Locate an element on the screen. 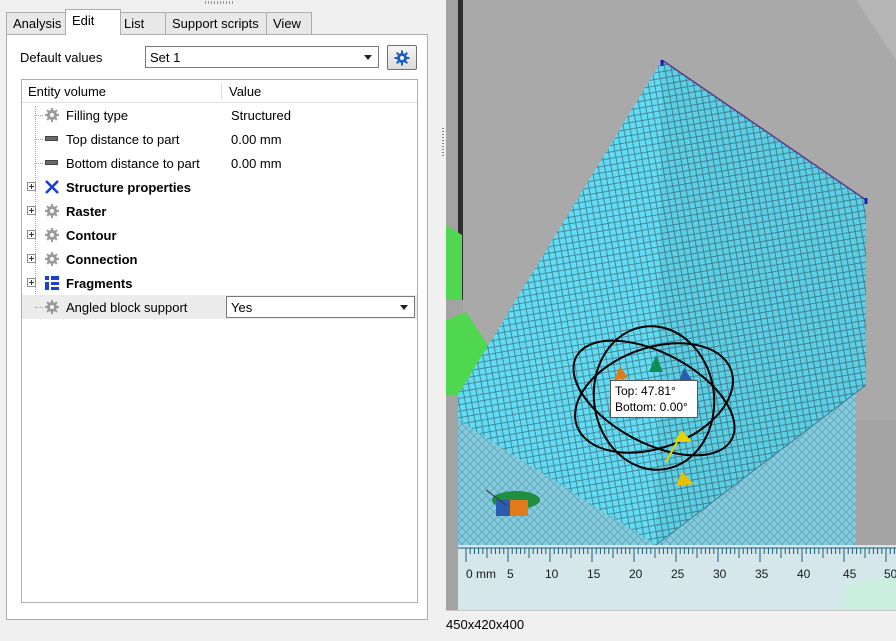  default-values-label: Default values is located at coordinates (61, 57).